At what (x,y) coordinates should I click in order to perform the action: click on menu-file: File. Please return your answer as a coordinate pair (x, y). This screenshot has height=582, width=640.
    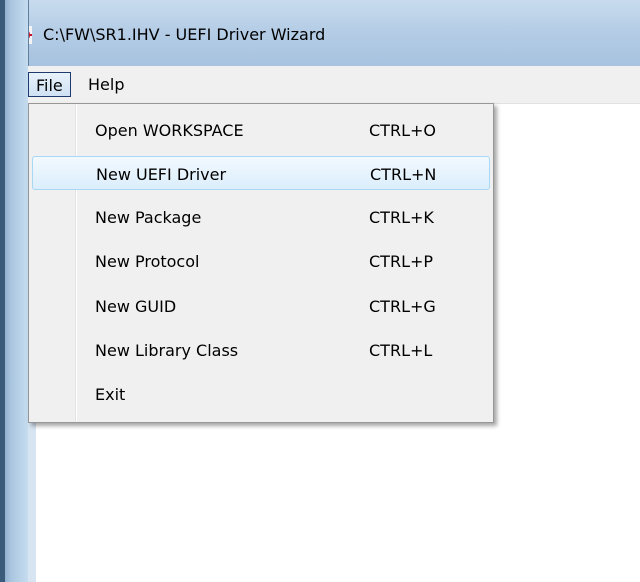
    Looking at the image, I should click on (49, 84).